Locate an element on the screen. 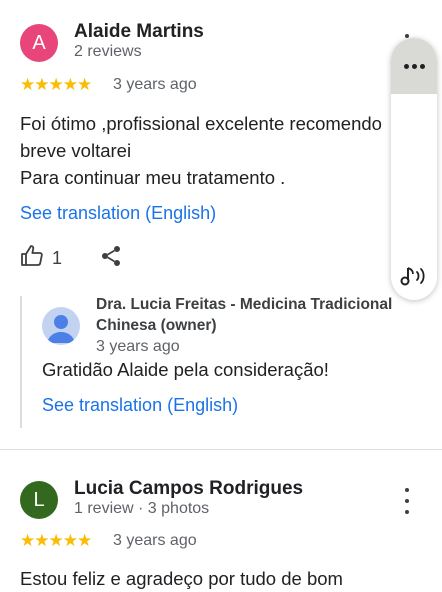  review-text: Estou feliz e agradeço por tudo de bom is located at coordinates (181, 578).